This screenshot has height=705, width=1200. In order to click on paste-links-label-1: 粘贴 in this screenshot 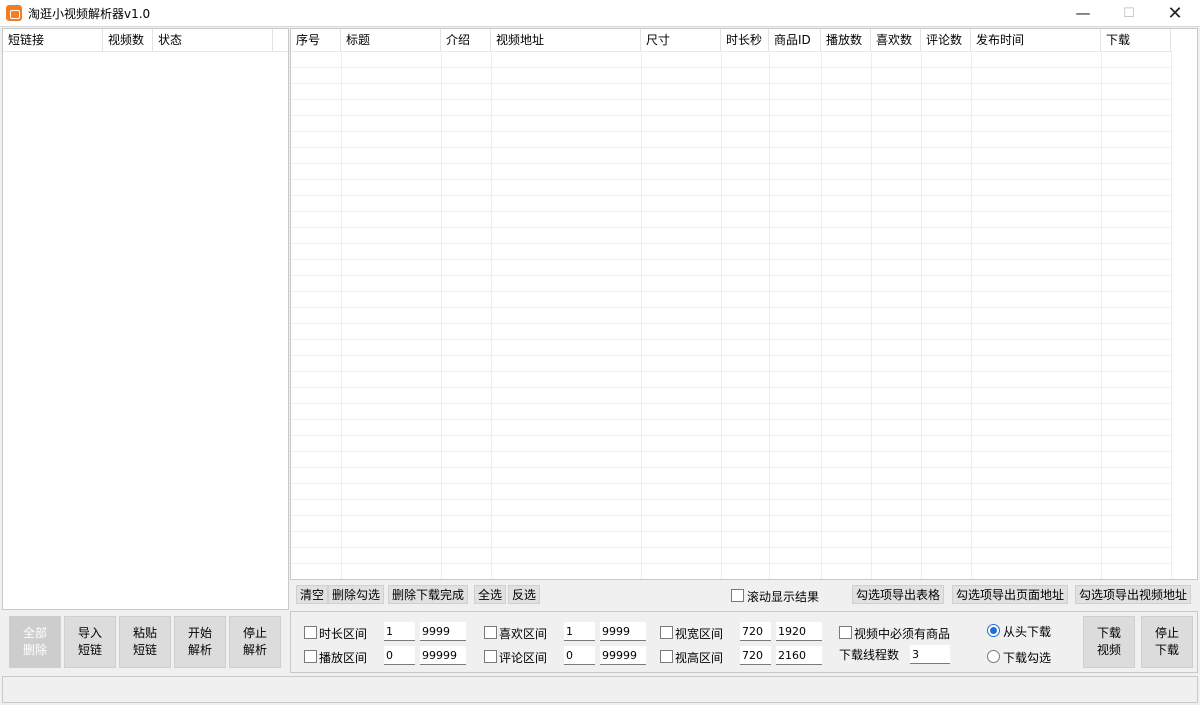, I will do `click(144, 633)`.